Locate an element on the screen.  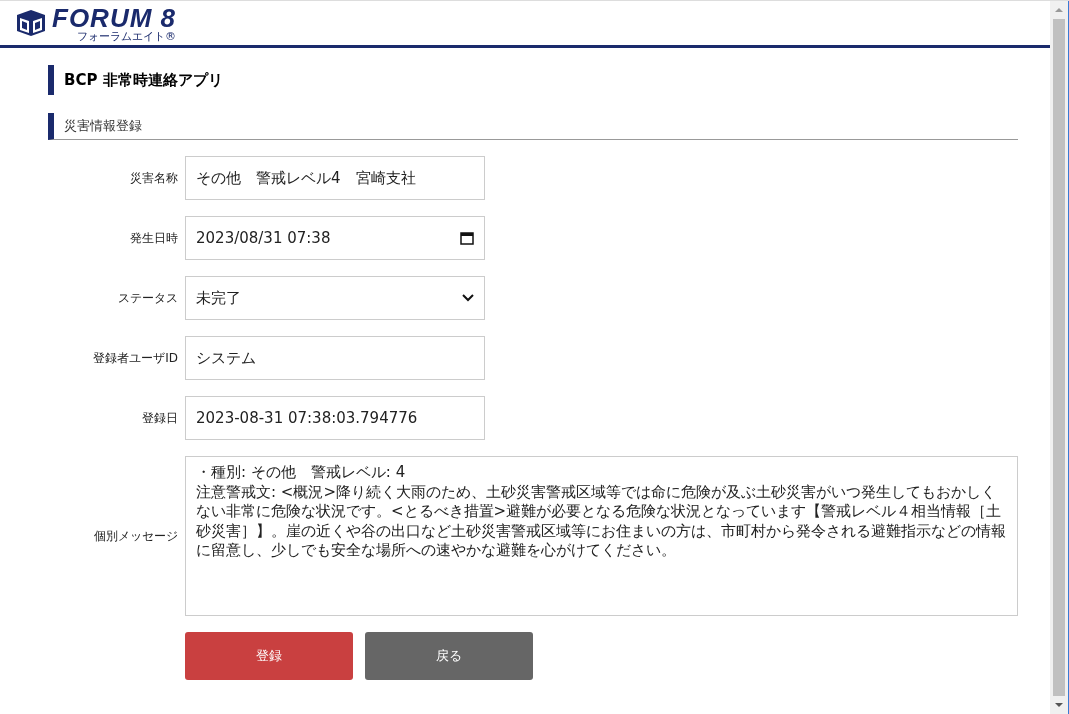
register-button: 登録 is located at coordinates (269, 656).